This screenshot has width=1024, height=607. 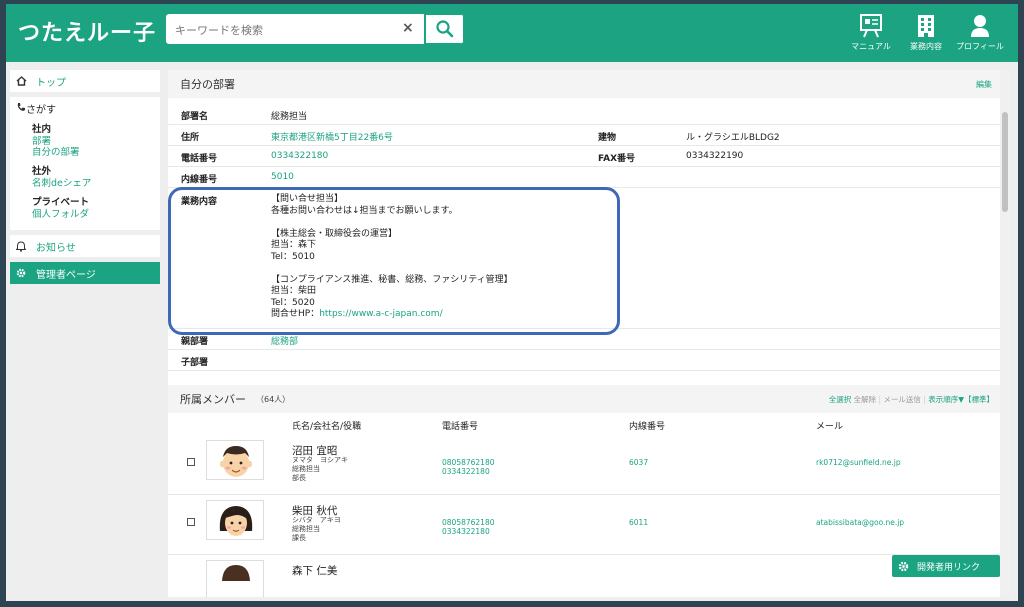 I want to click on dept-ext-label: 内線番号, so click(x=199, y=180).